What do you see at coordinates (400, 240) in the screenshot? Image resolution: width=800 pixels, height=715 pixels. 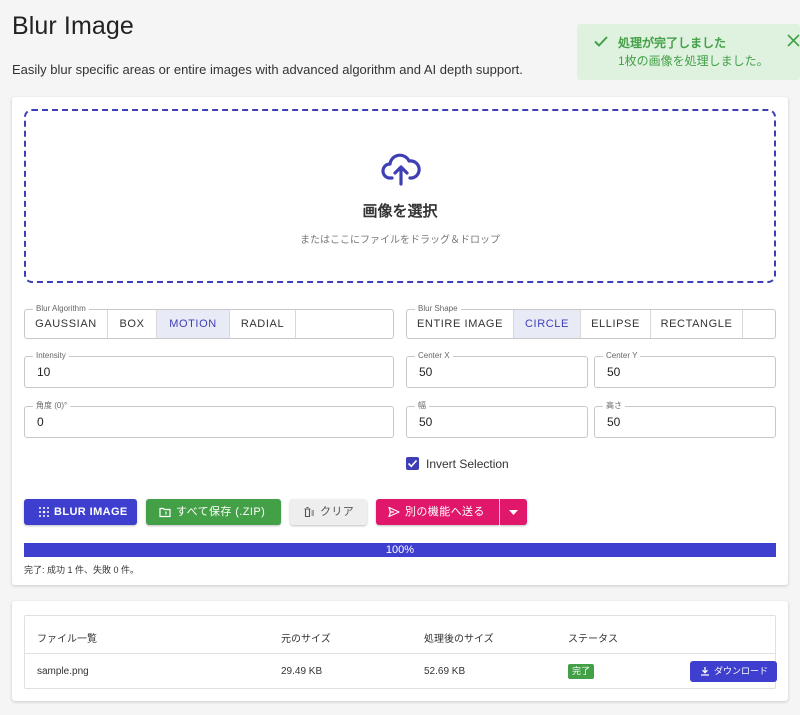 I see `dropzone-hint: またはここにファイルをドラッグ＆ドロップ` at bounding box center [400, 240].